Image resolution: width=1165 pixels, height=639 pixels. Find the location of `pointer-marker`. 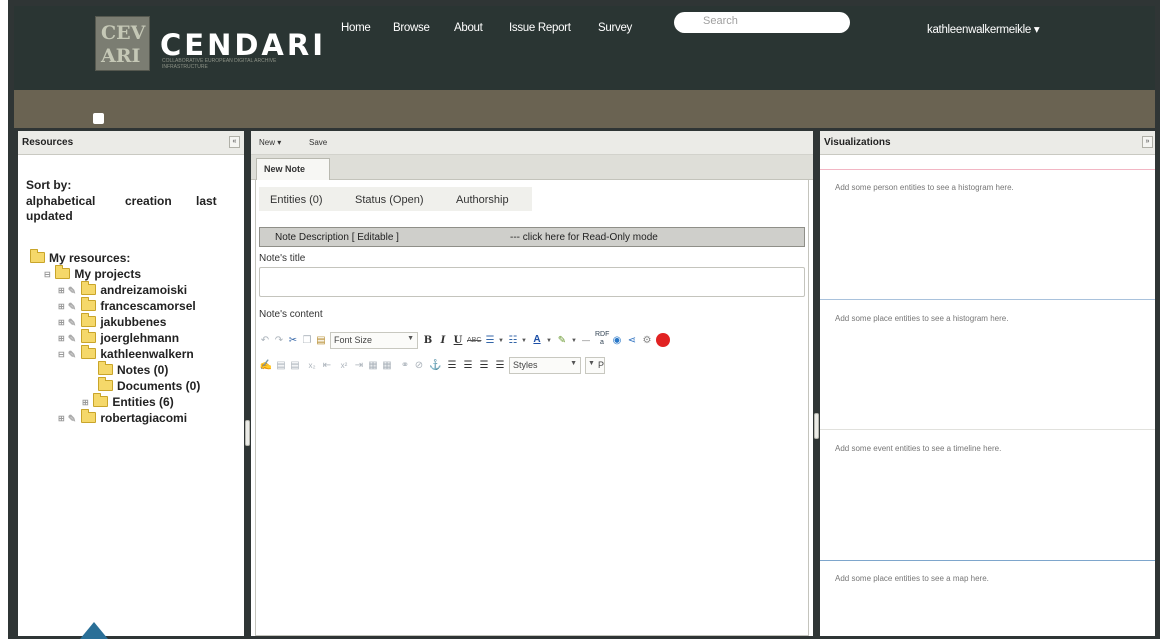

pointer-marker is located at coordinates (94, 630).